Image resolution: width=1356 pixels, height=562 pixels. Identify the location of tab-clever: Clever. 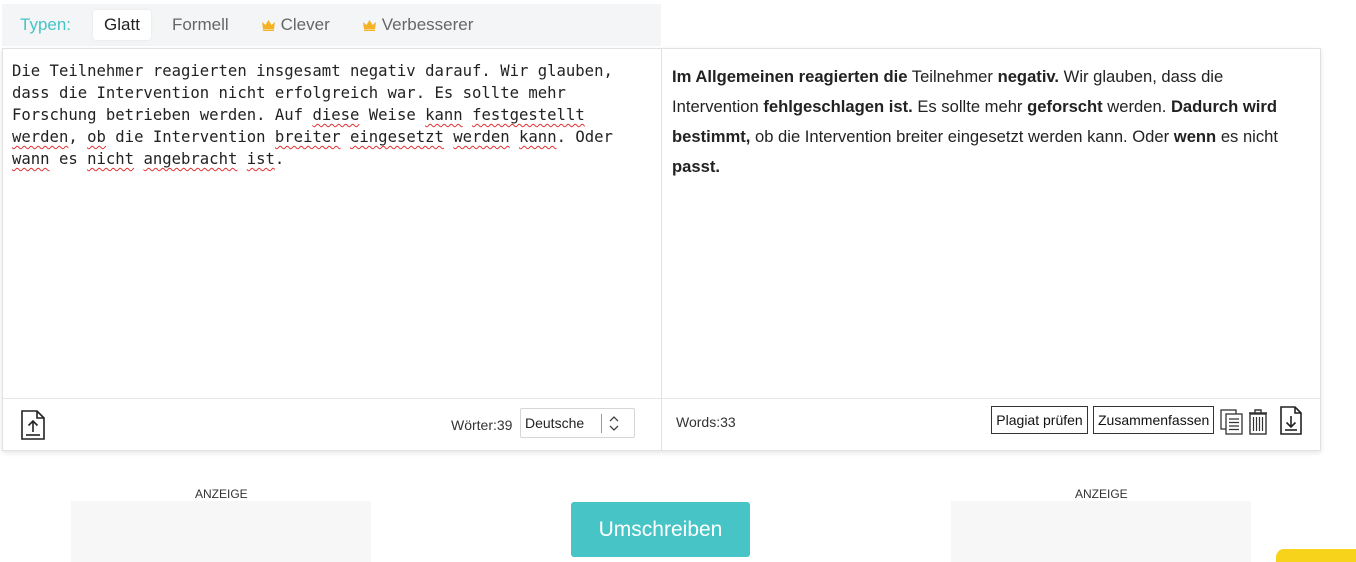
(295, 25).